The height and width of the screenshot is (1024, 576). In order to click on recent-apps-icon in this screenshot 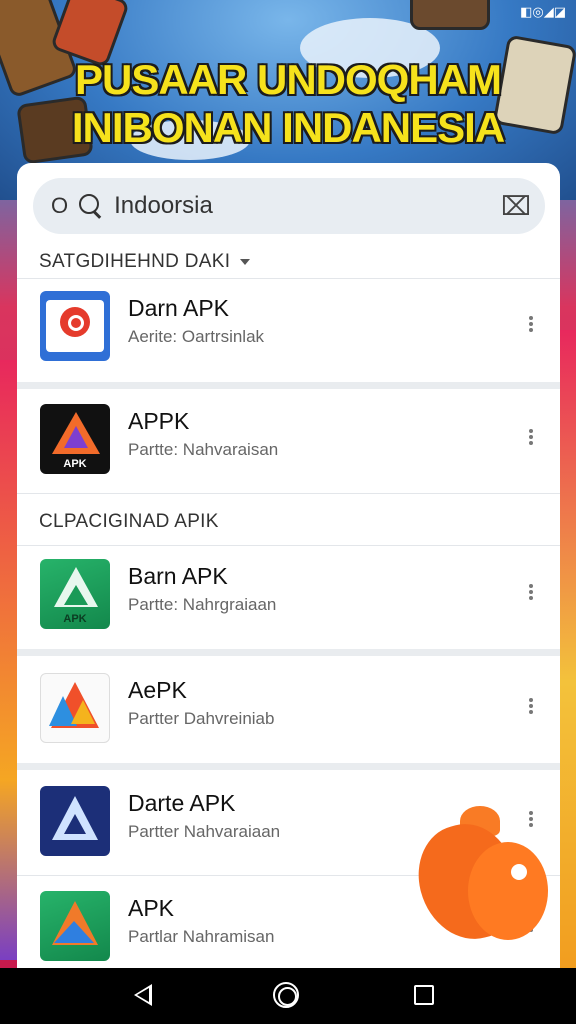, I will do `click(424, 995)`.